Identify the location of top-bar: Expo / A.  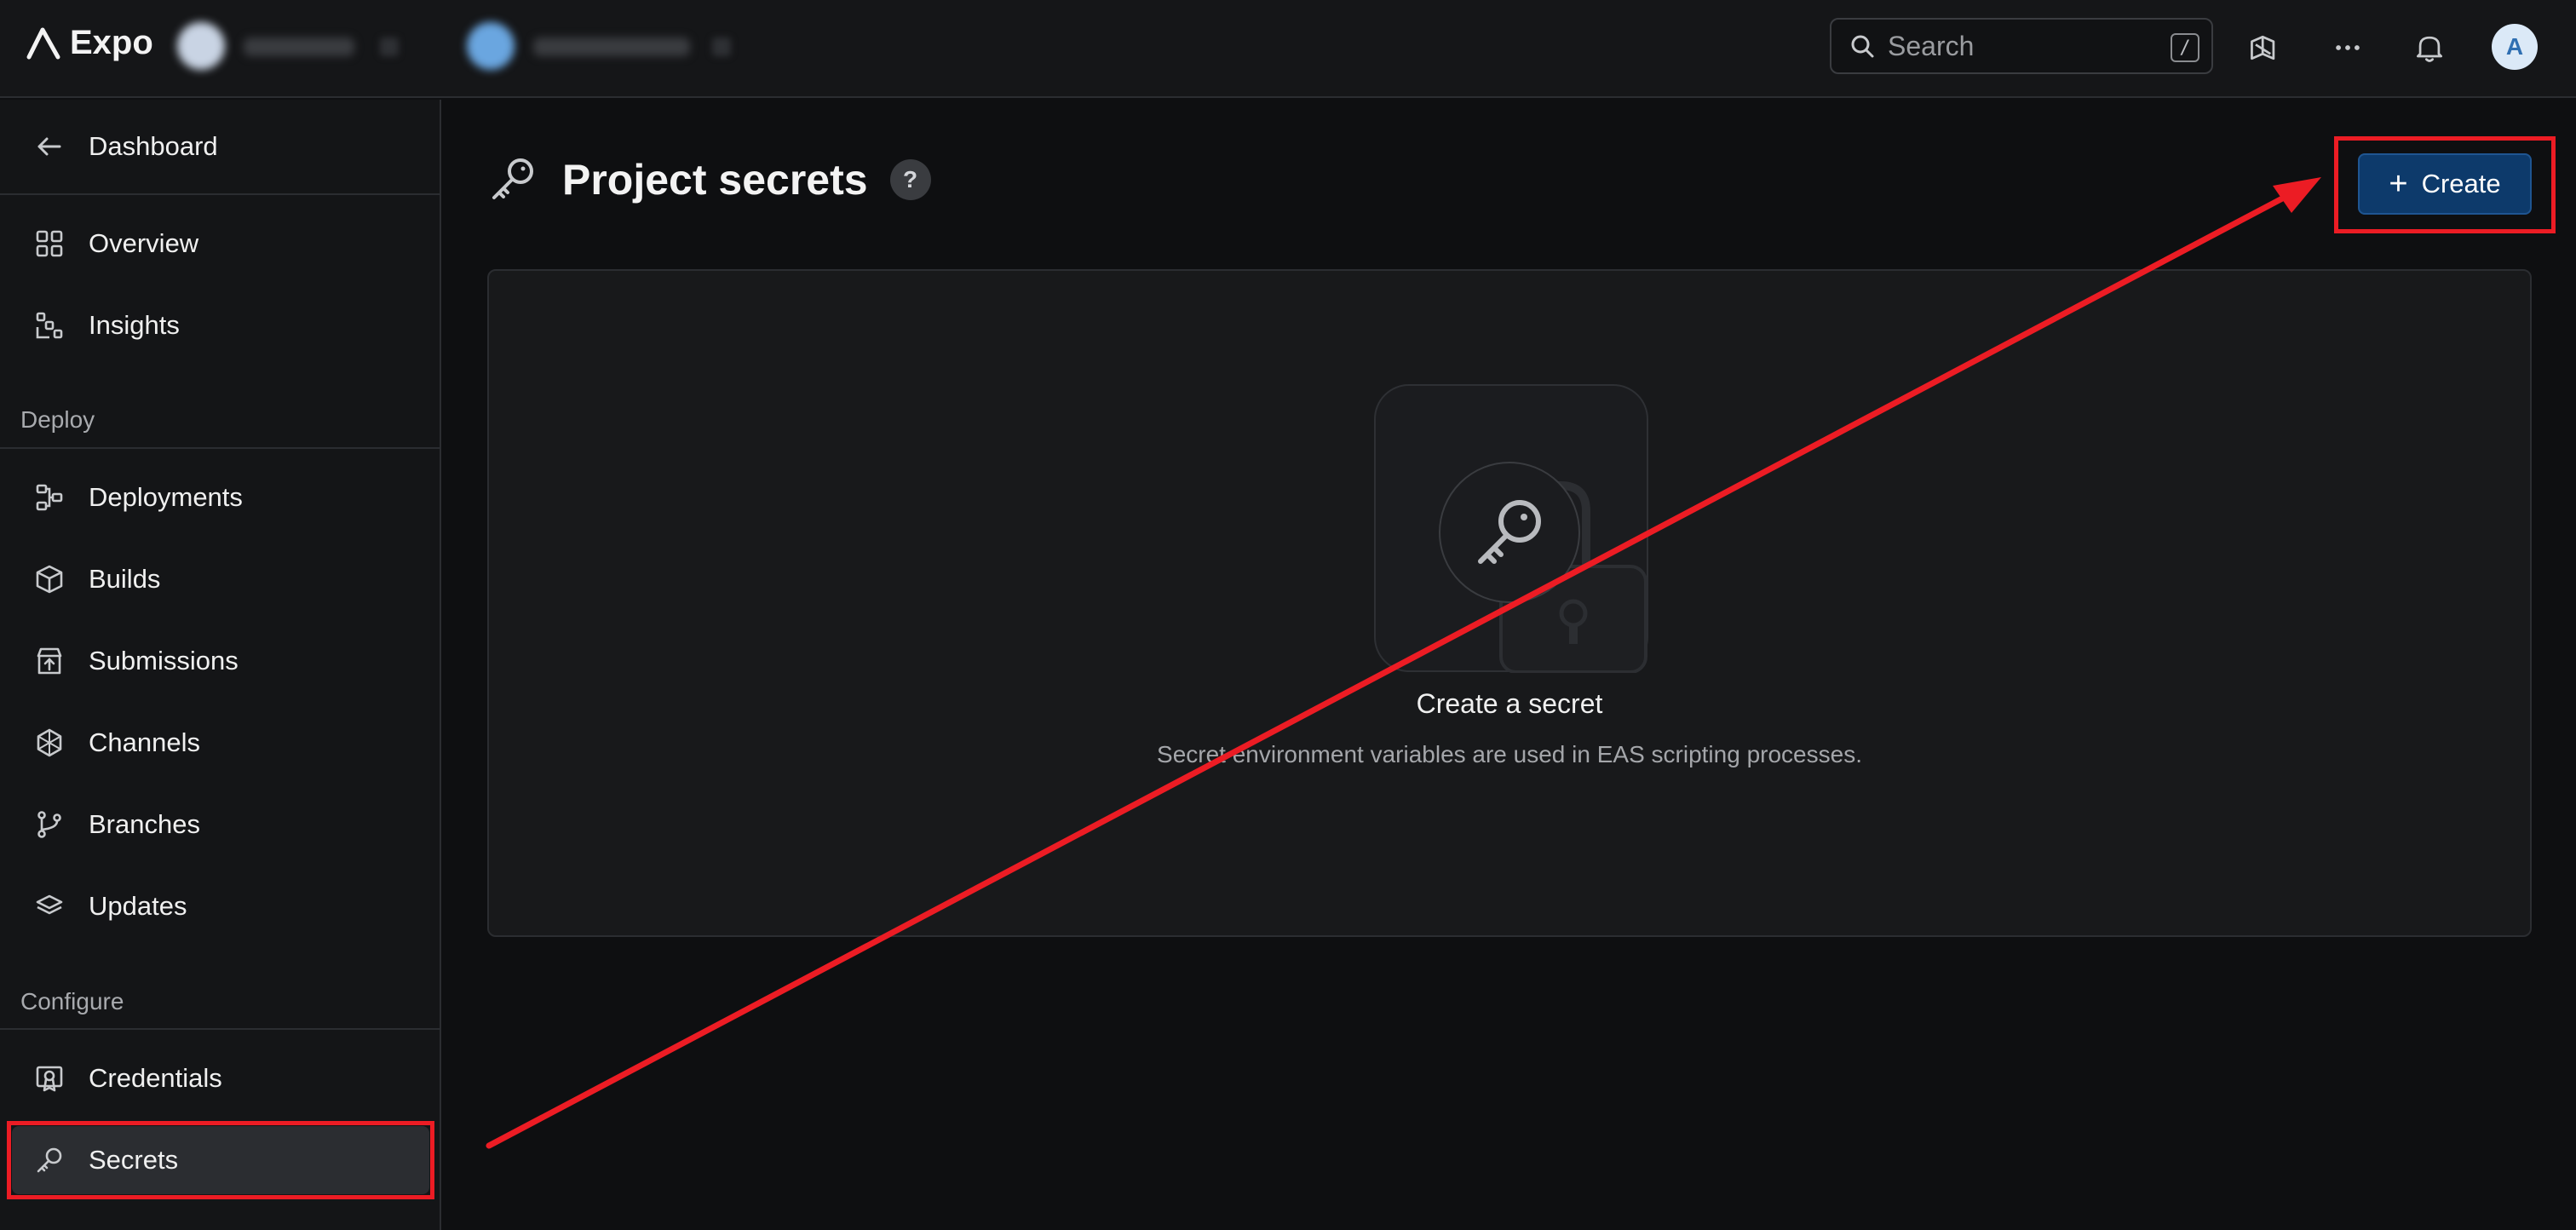
(1288, 49).